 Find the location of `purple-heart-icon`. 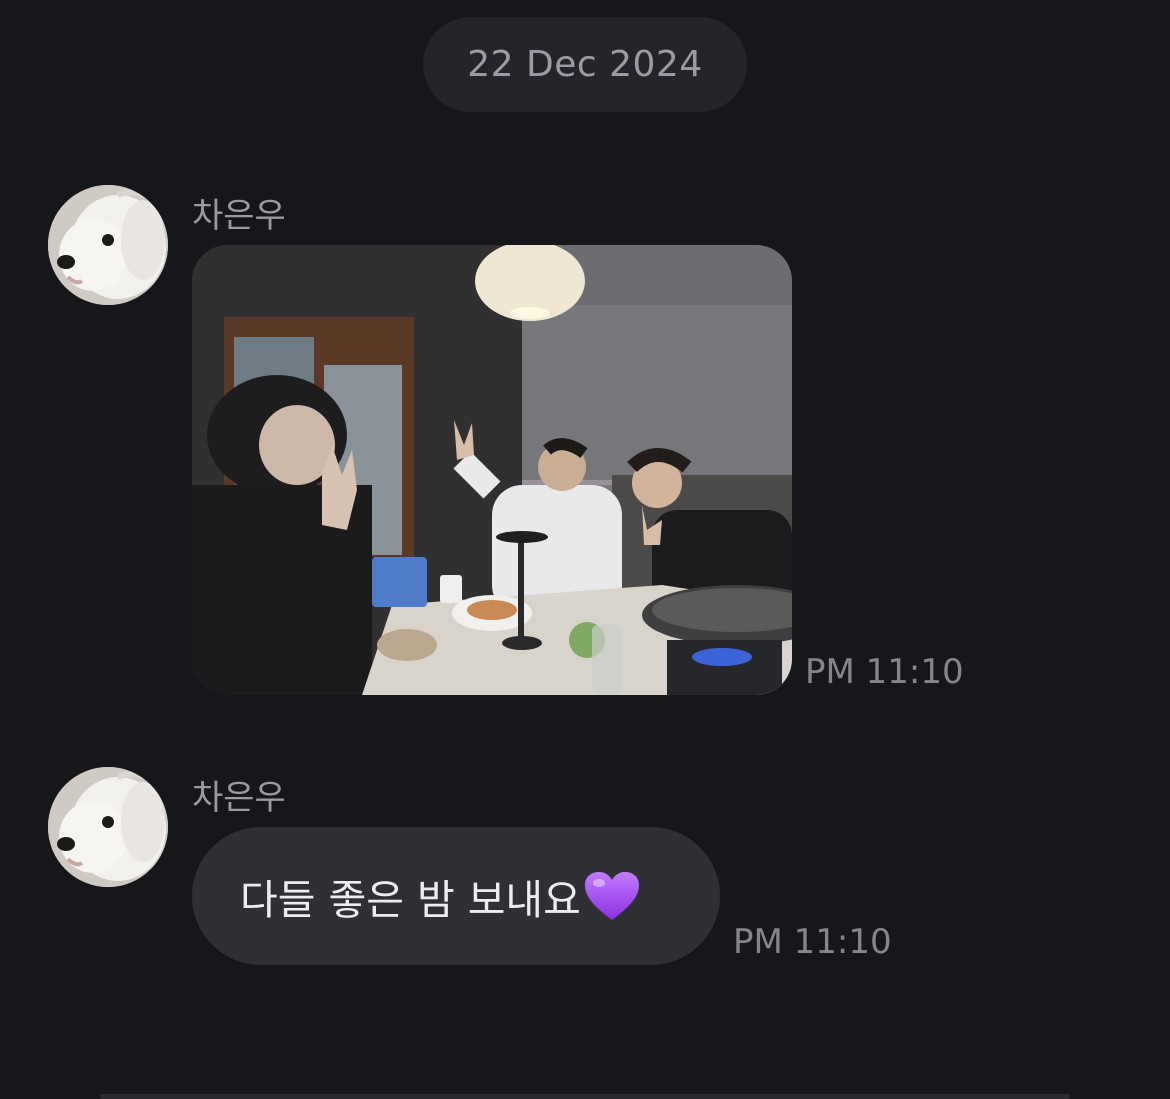

purple-heart-icon is located at coordinates (611, 896).